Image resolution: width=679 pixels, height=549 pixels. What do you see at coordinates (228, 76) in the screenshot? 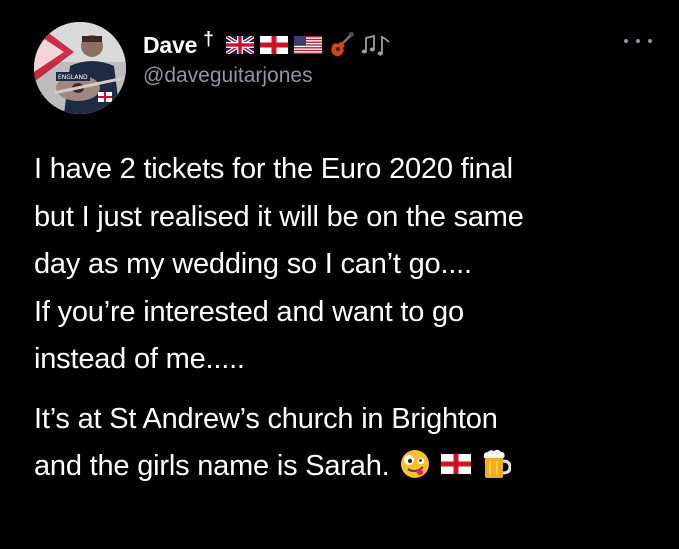
I see `author-handle: @daveguitarjones` at bounding box center [228, 76].